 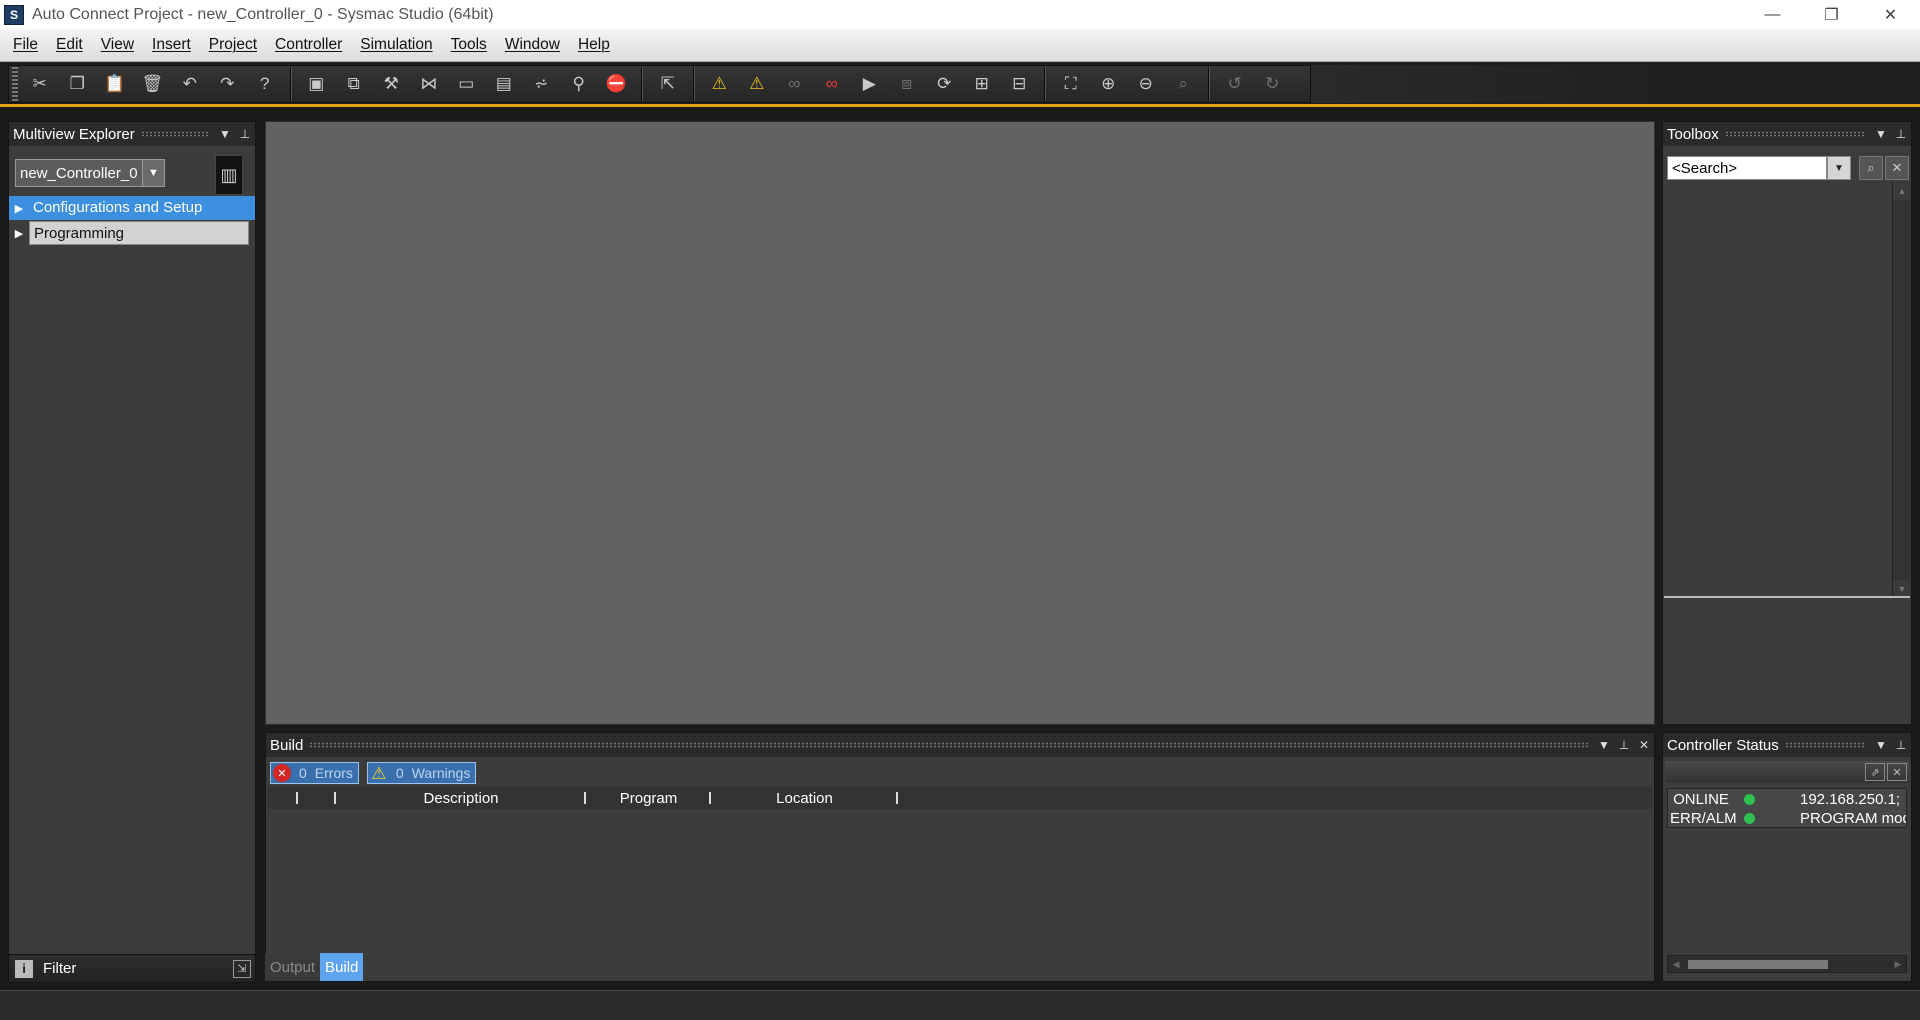 What do you see at coordinates (265, 84) in the screenshot?
I see `help-icon: ?` at bounding box center [265, 84].